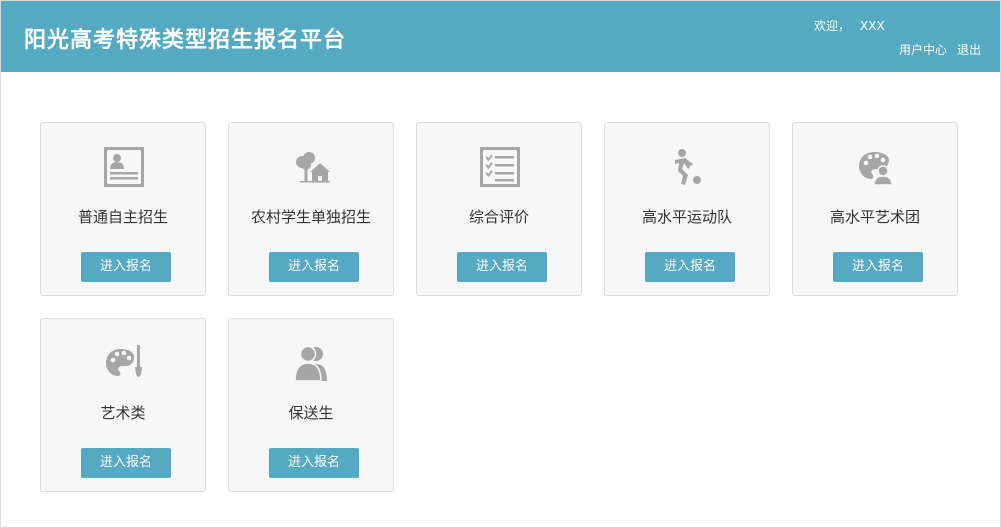  What do you see at coordinates (310, 217) in the screenshot?
I see `card-label: 农村学生单独招生` at bounding box center [310, 217].